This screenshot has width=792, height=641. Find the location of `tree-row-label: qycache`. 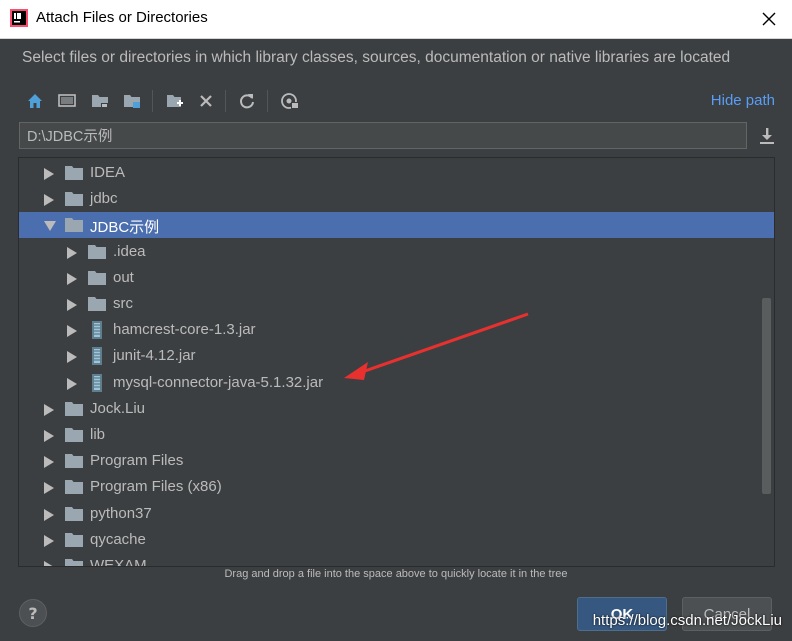

tree-row-label: qycache is located at coordinates (118, 539).